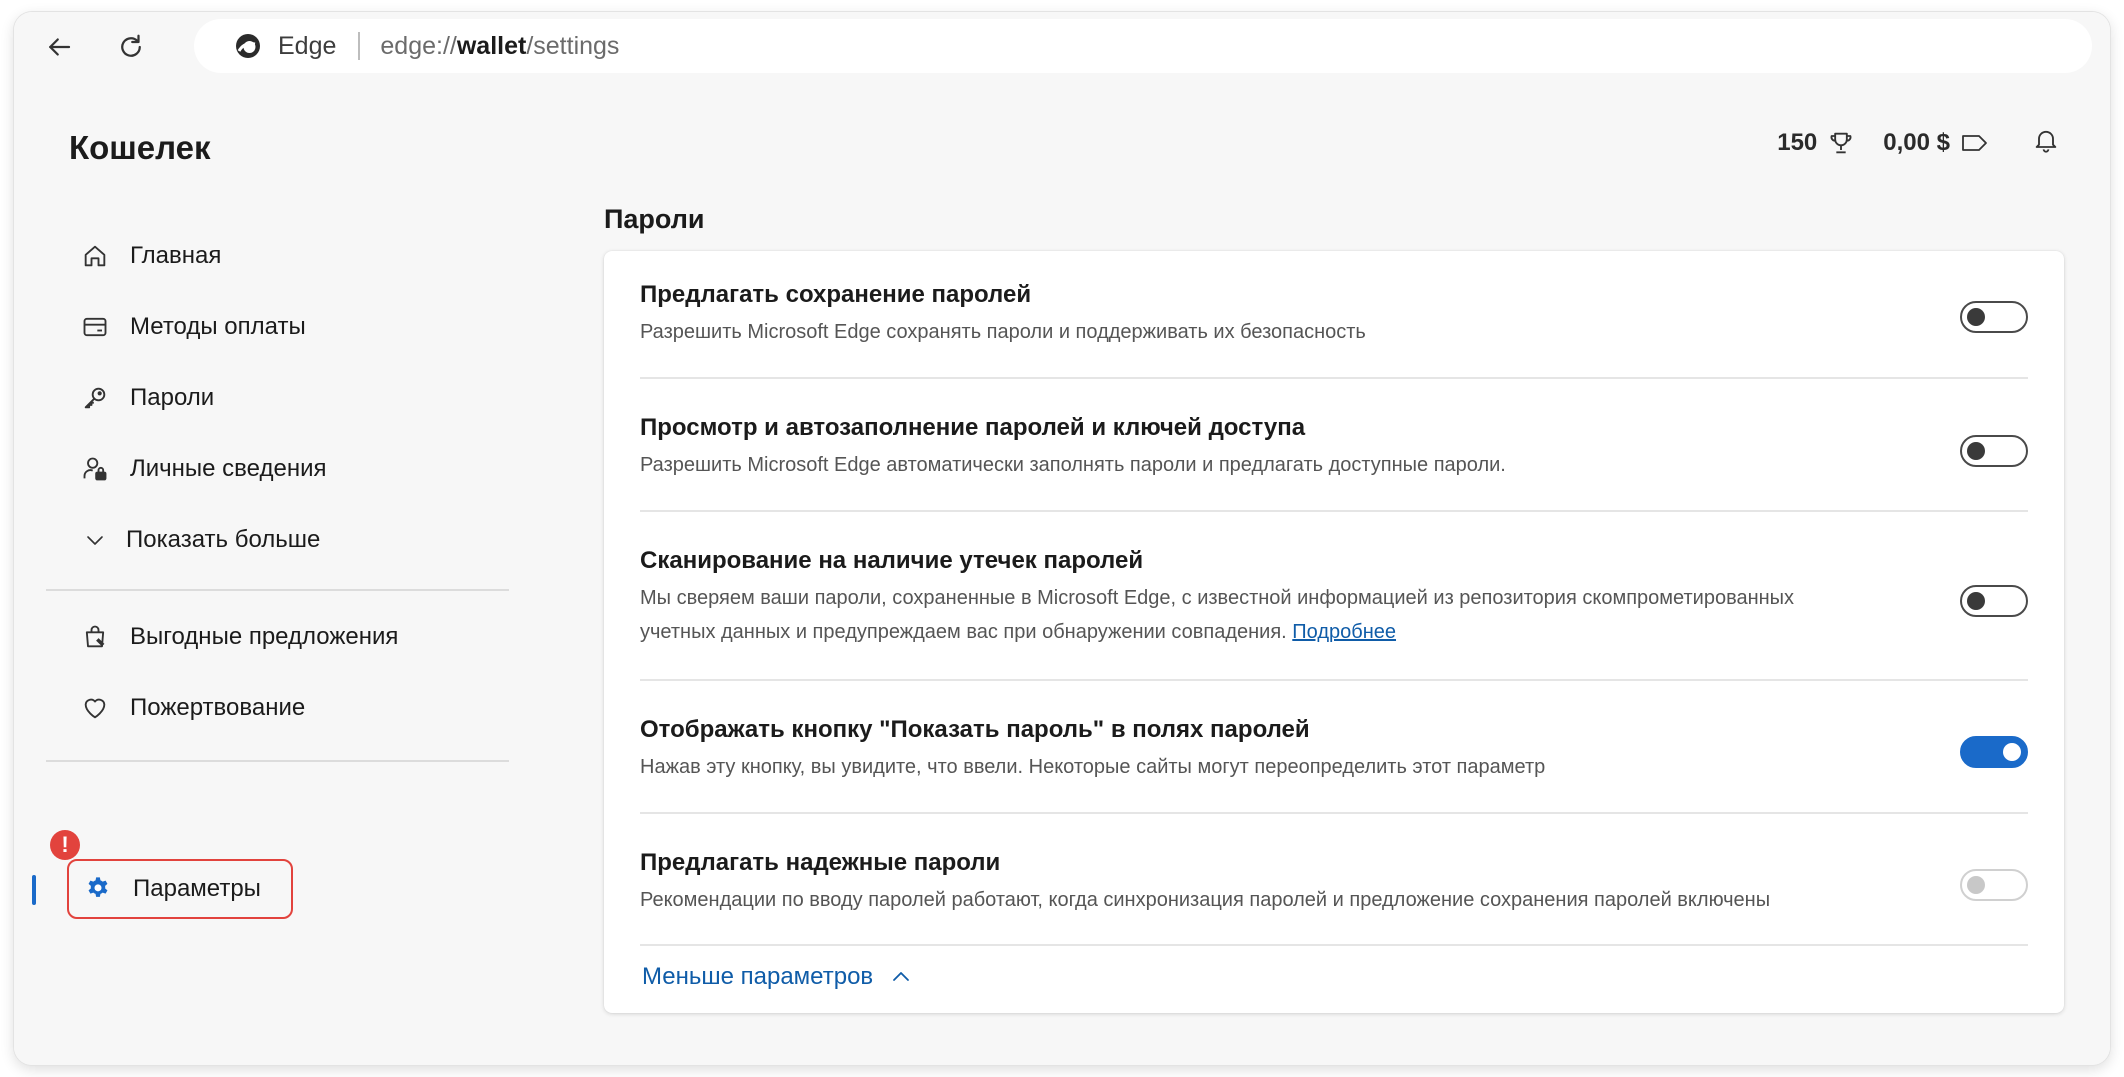  Describe the element at coordinates (573, 45) in the screenshot. I see `url-path: /settings` at that location.